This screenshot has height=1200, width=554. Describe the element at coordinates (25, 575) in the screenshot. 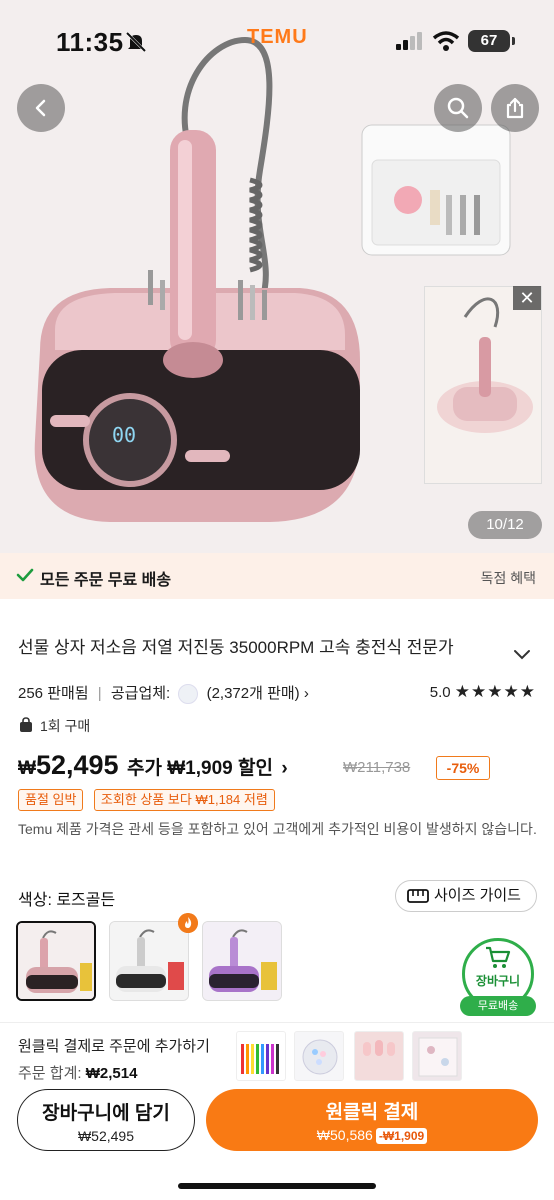

I see `check-icon` at that location.